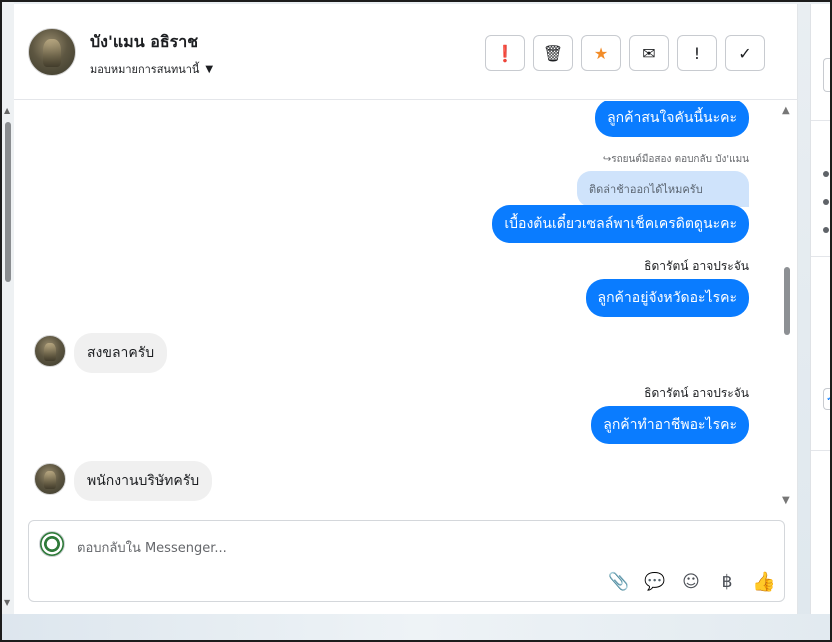 The width and height of the screenshot is (832, 642). What do you see at coordinates (607, 159) in the screenshot?
I see `reply-arrow-icon: ↪` at bounding box center [607, 159].